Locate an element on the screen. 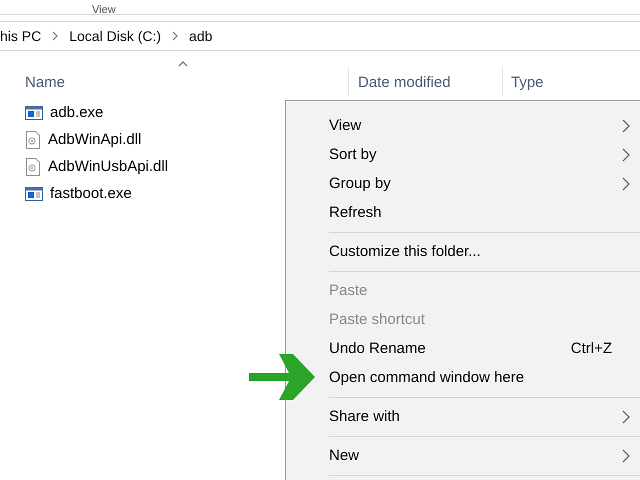 This screenshot has height=480, width=640. column-header: Type is located at coordinates (523, 81).